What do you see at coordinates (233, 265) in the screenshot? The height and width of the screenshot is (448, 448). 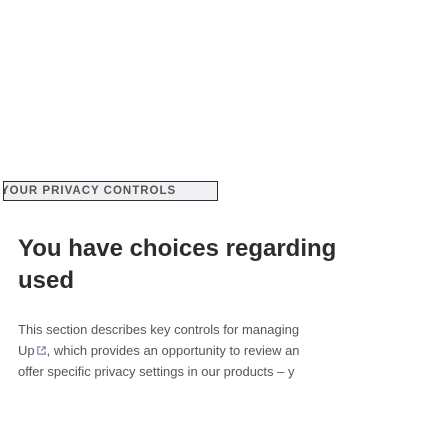 I see `section-heading: You have choices regarding used` at bounding box center [233, 265].